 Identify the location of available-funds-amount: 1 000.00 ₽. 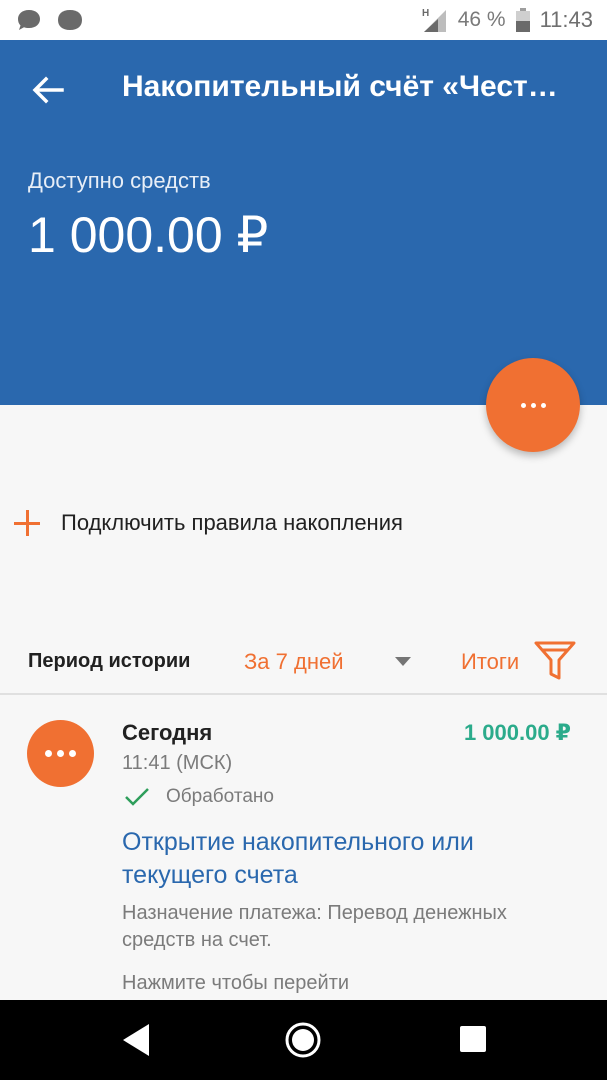
(148, 235).